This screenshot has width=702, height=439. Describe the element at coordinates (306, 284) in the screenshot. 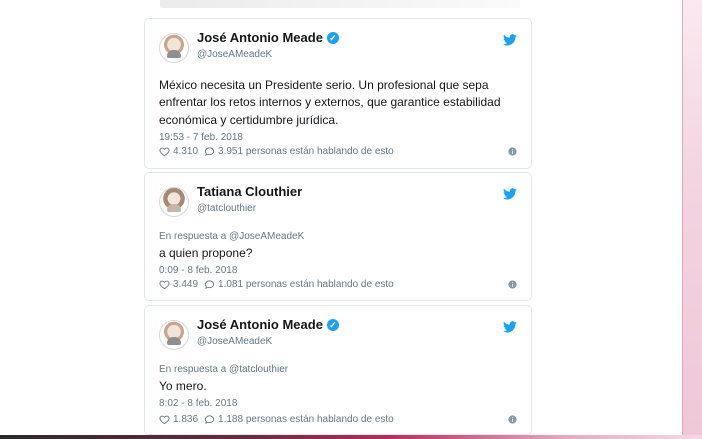

I see `conversation-text: 1.081 personas están hablando de esto` at that location.